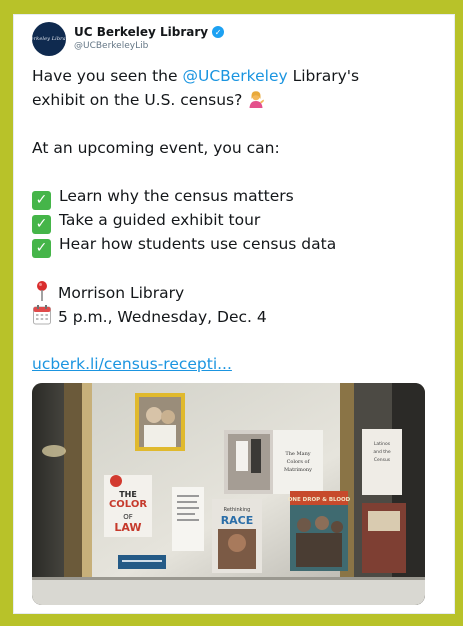 Image resolution: width=463 pixels, height=626 pixels. What do you see at coordinates (232, 292) in the screenshot?
I see `location-line: Morrison Library` at bounding box center [232, 292].